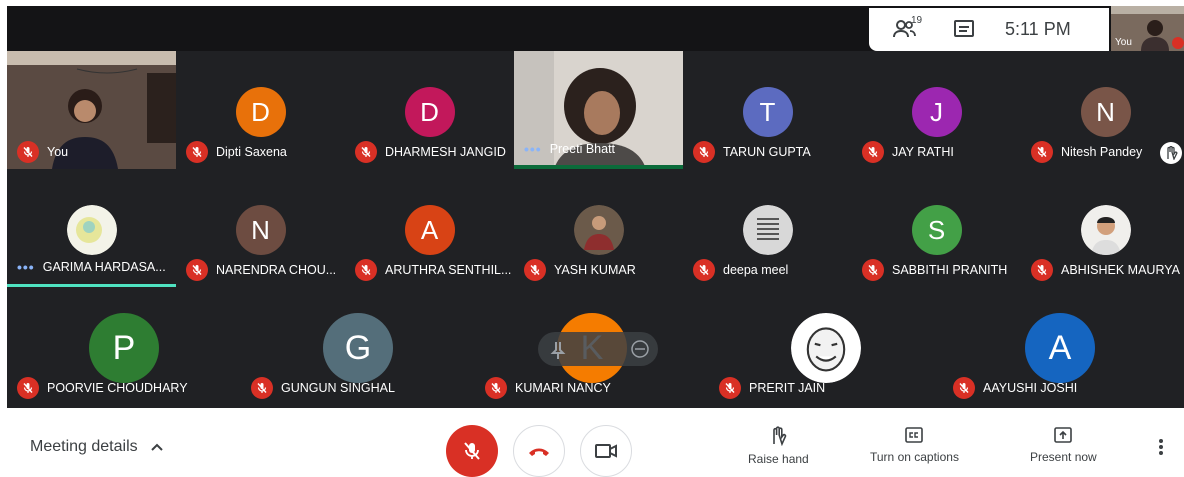  I want to click on participant-name-label: KUMARI NANCY, so click(548, 388).